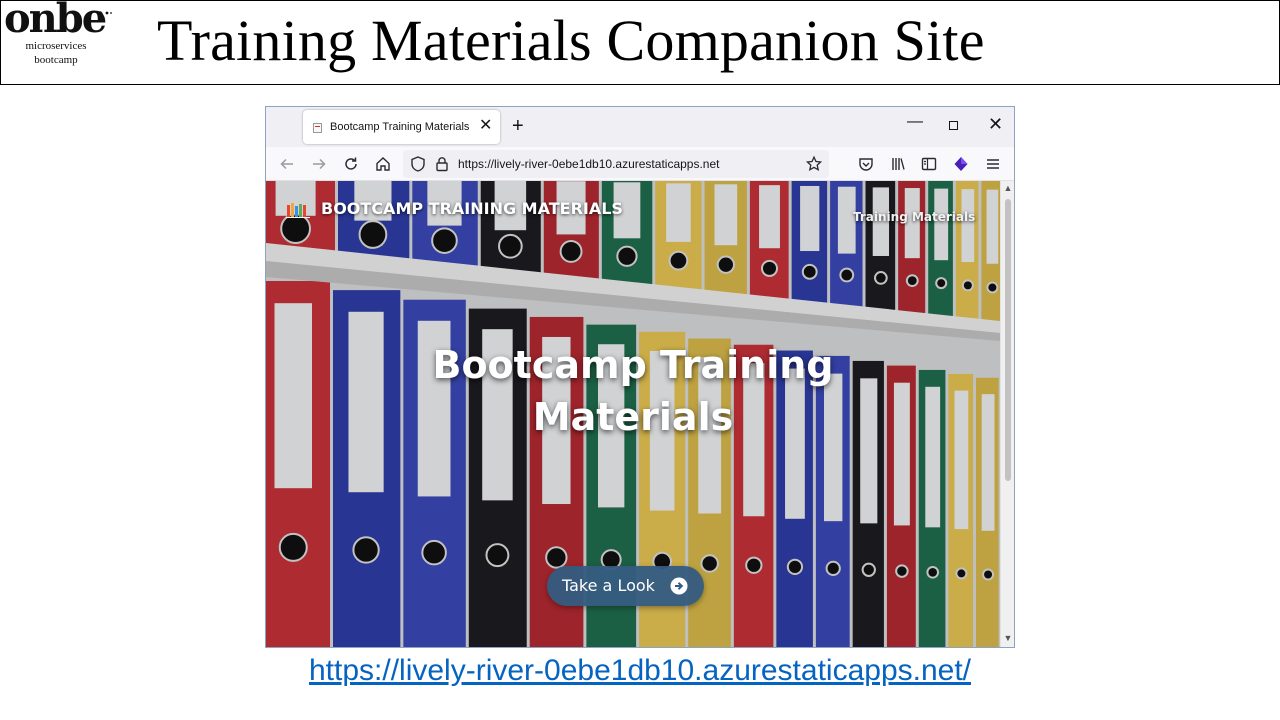  Describe the element at coordinates (319, 164) in the screenshot. I see `forward-arrow-icon` at that location.